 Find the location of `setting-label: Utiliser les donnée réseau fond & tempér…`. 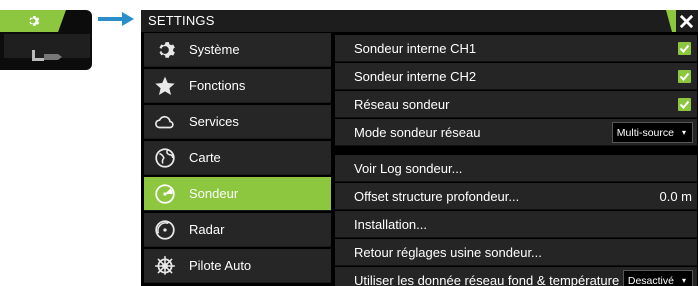

setting-label: Utiliser les donnée réseau fond & tempér… is located at coordinates (487, 279).